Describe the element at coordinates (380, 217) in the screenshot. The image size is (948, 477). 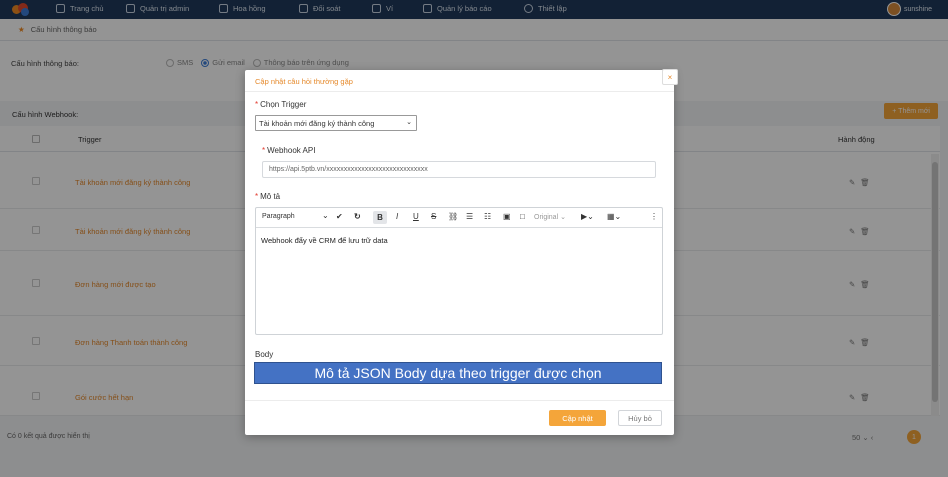
I see `bold-icon: B` at that location.